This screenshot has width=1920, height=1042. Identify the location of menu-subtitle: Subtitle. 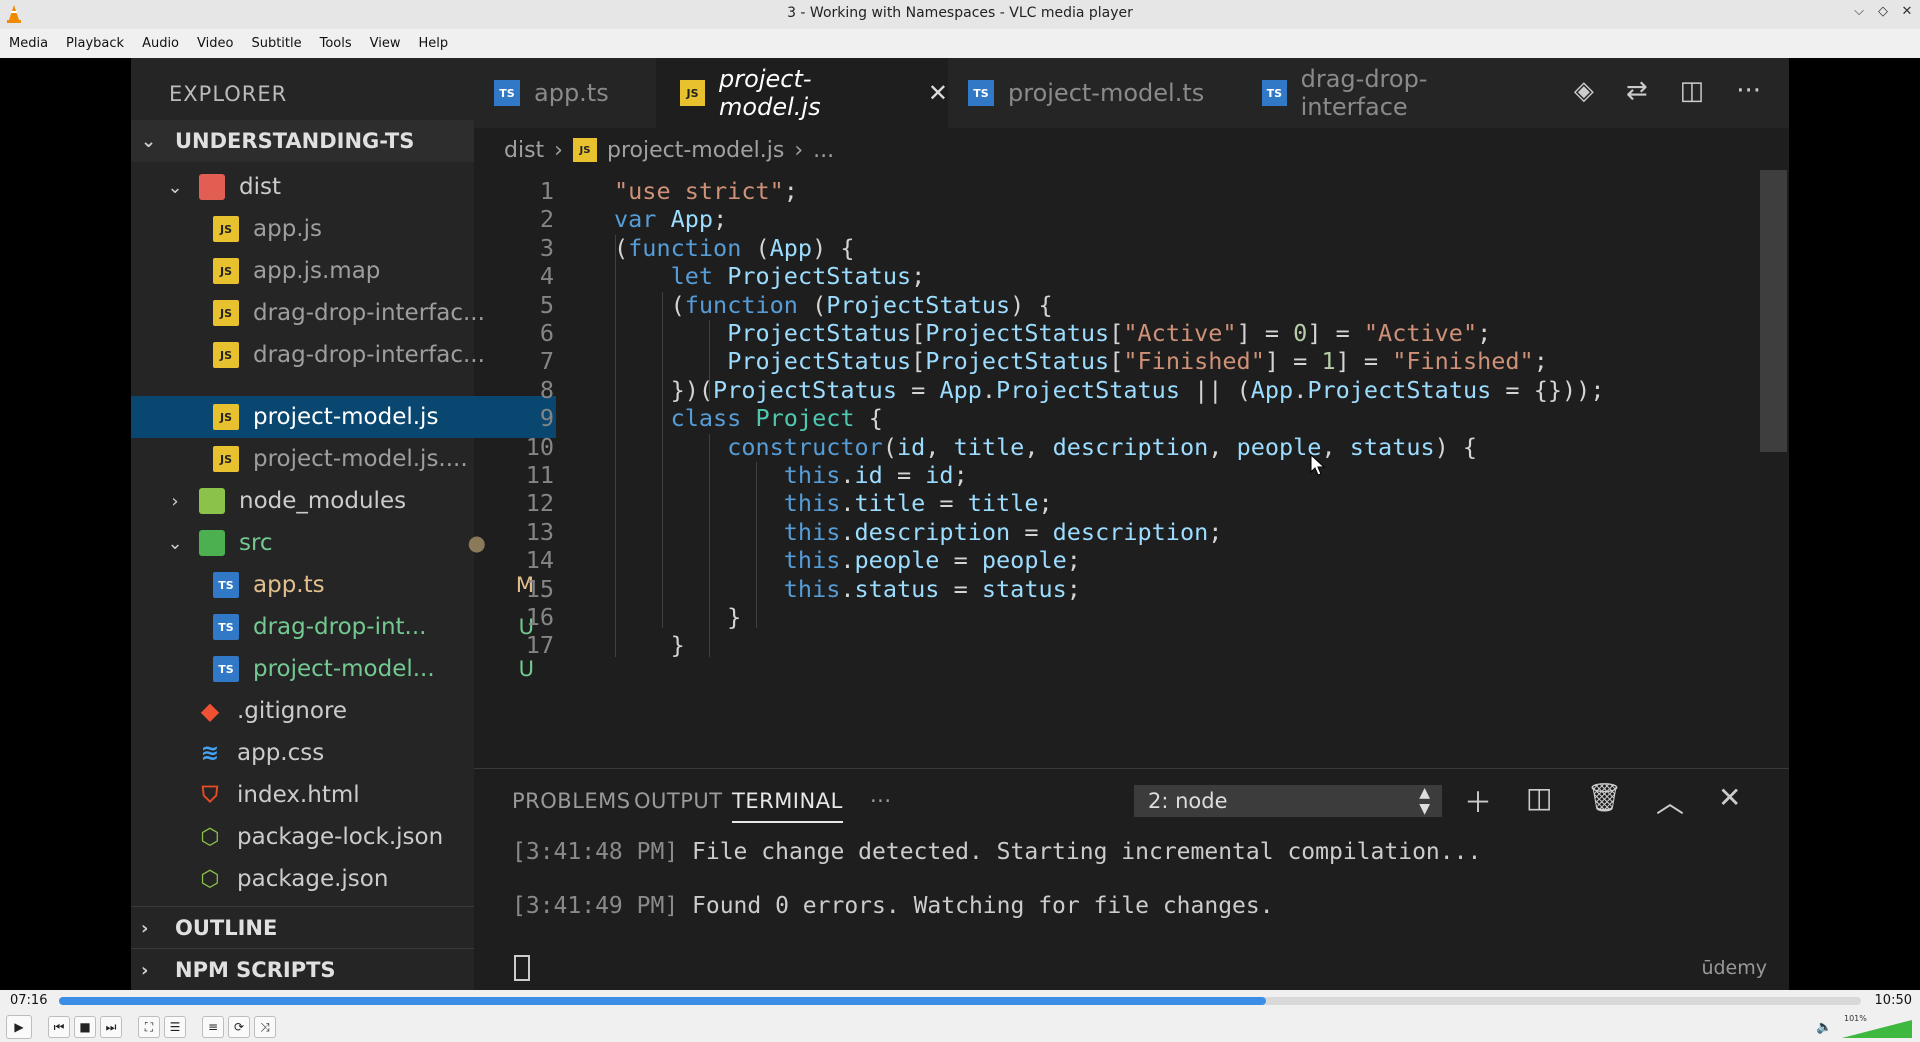
(276, 43).